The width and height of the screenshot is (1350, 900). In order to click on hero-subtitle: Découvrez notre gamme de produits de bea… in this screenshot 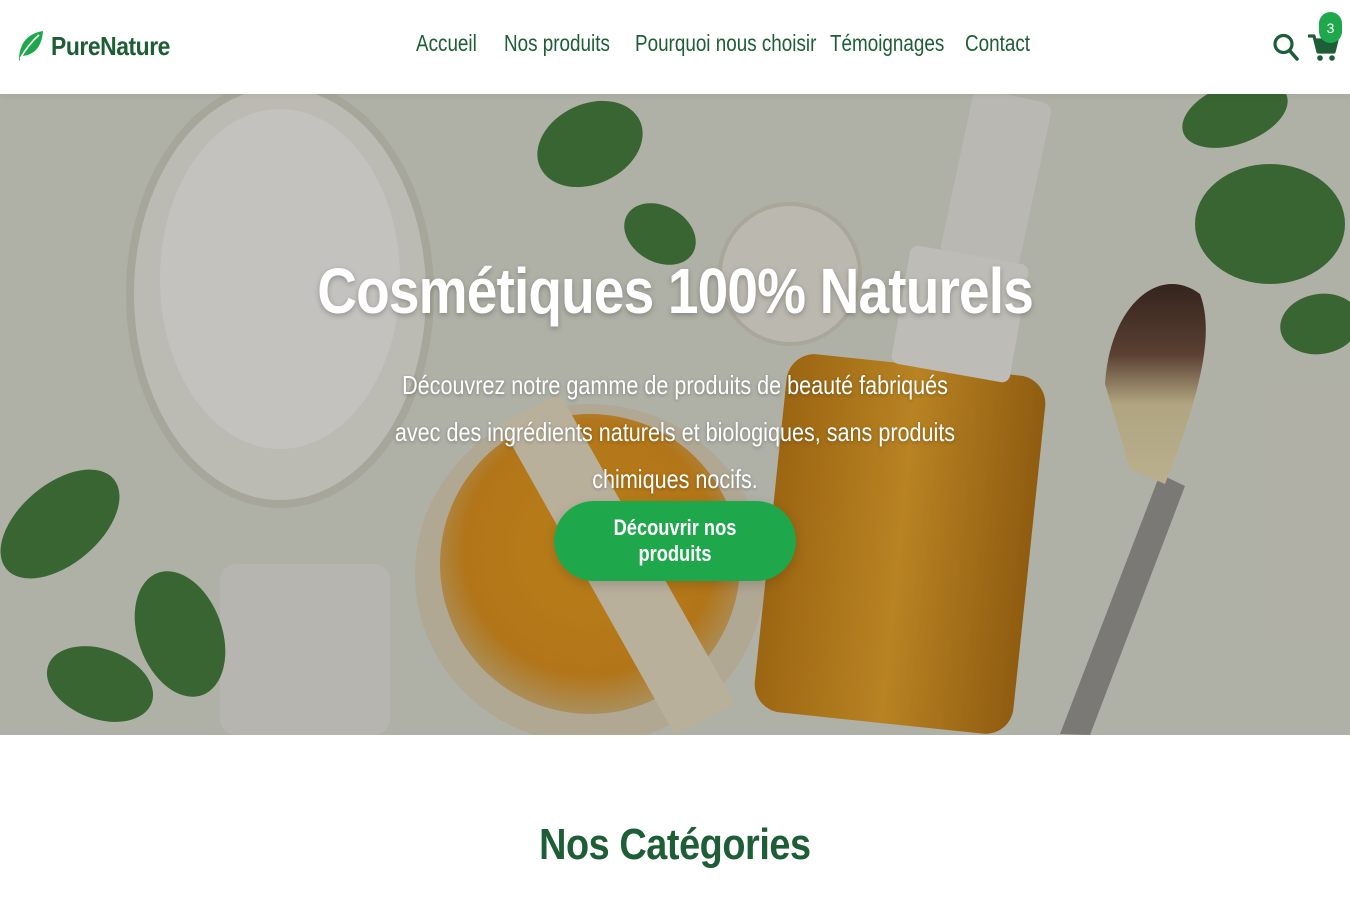, I will do `click(675, 432)`.